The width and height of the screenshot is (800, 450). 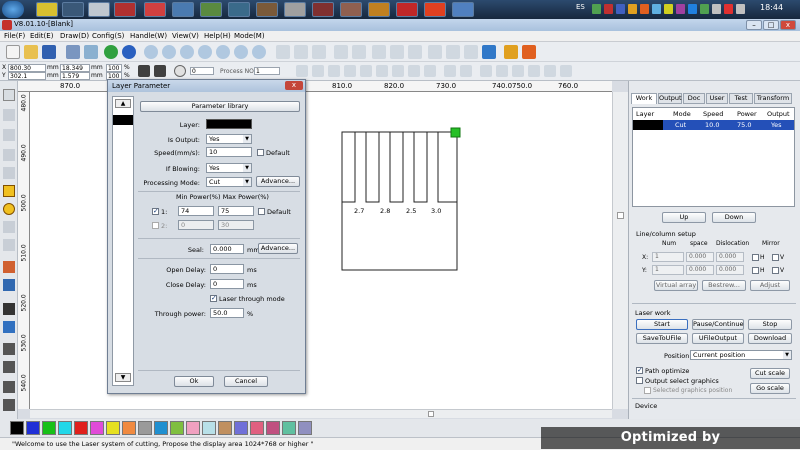 What do you see at coordinates (755, 270) in the screenshot?
I see `y-mirror-h-checkbox` at bounding box center [755, 270].